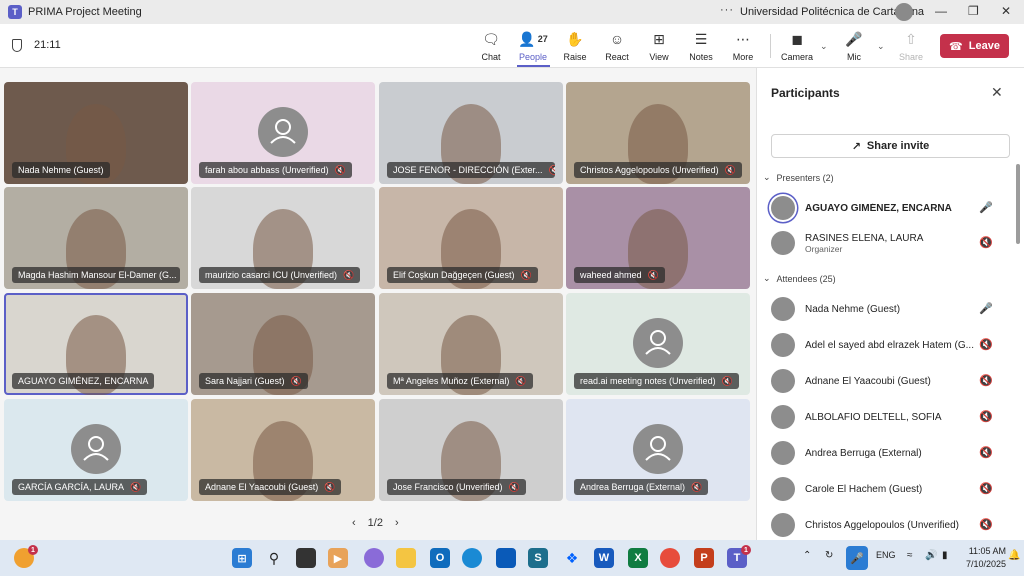 The width and height of the screenshot is (1024, 576). Describe the element at coordinates (886, 208) in the screenshot. I see `participant-row: AGUAYO GIMÉNEZ, ENCARNA 🎤` at that location.